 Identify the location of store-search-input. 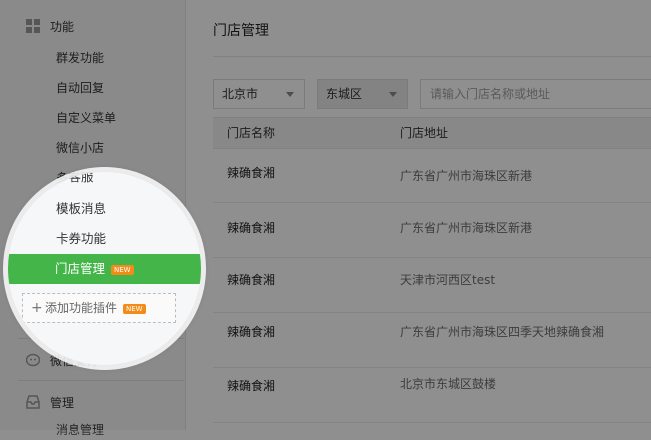
(535, 94).